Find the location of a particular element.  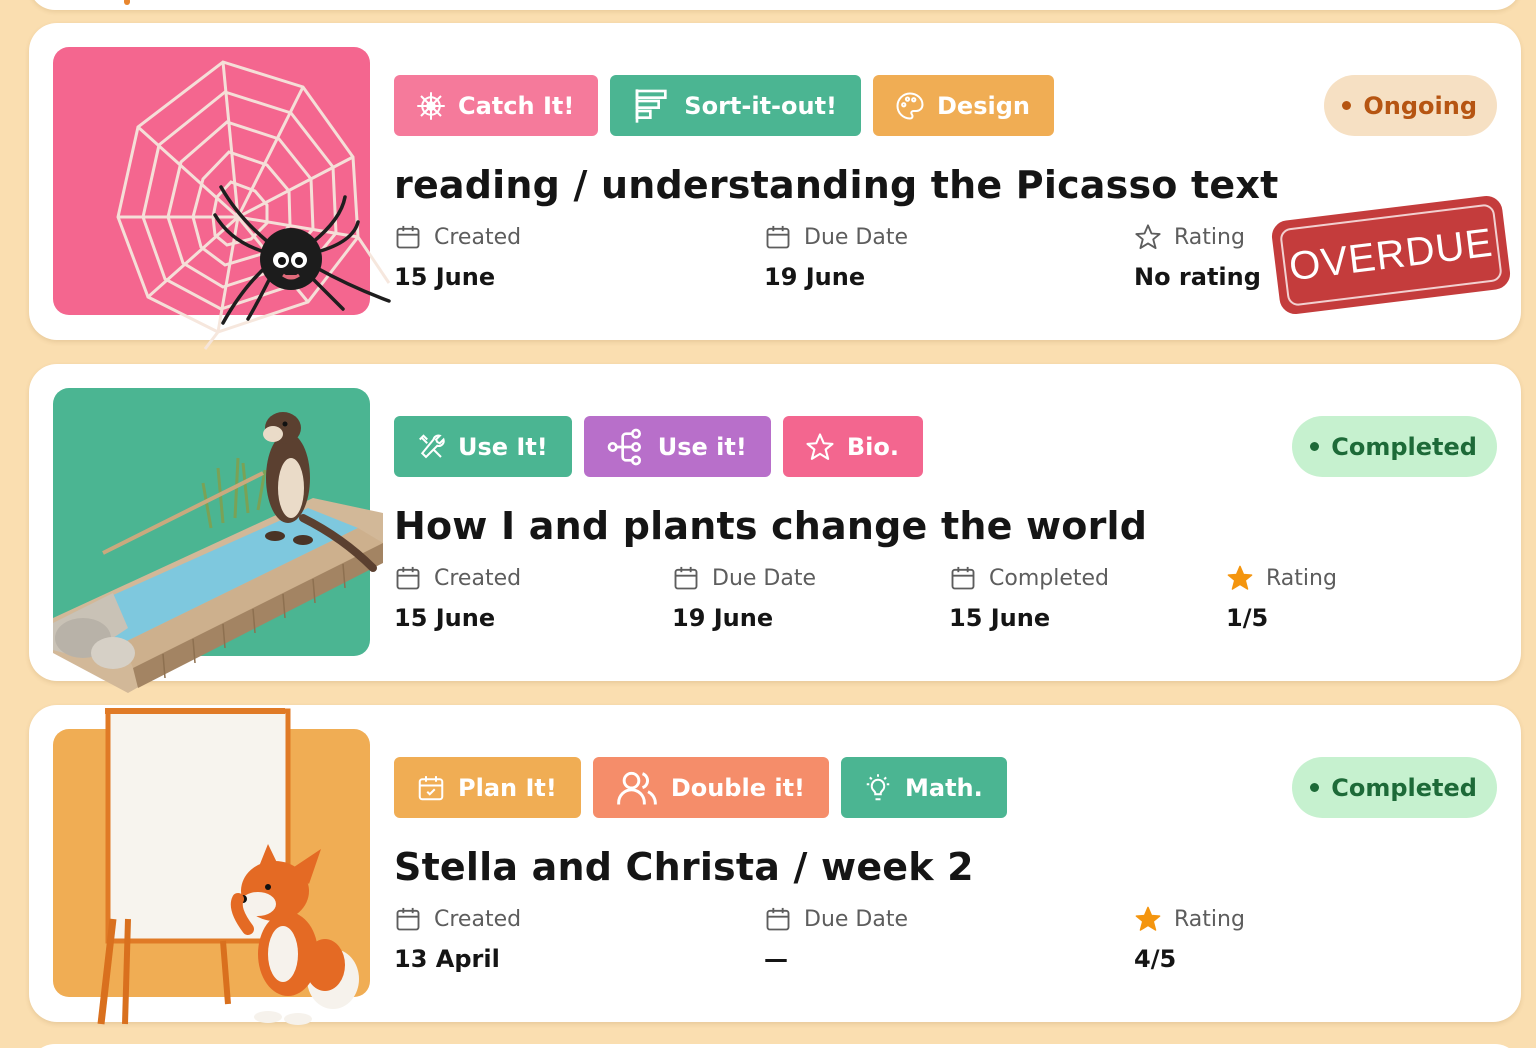

branch-icon is located at coordinates (624, 446).